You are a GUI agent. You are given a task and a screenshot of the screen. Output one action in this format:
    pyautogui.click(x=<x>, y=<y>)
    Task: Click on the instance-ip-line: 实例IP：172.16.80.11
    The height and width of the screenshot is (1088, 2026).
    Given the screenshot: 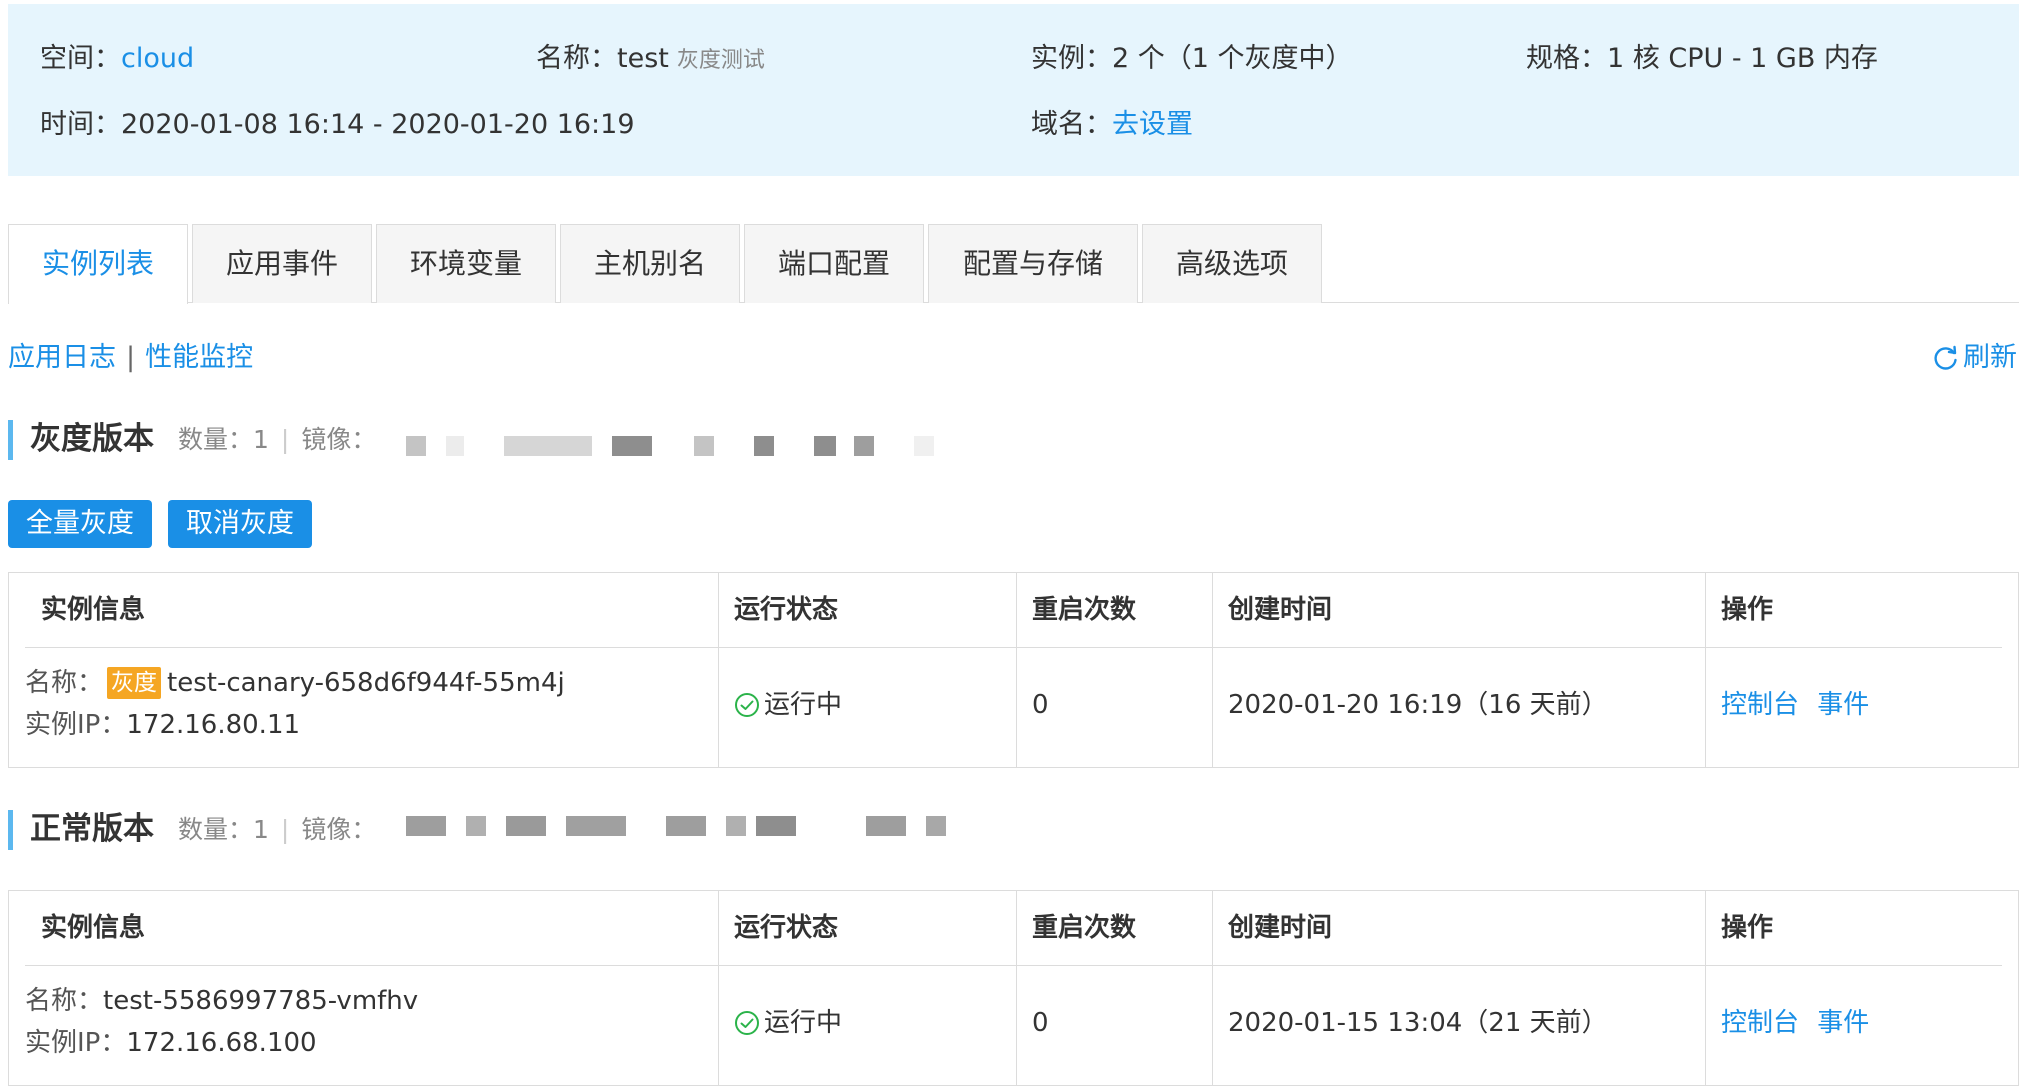 What is the action you would take?
    pyautogui.click(x=162, y=725)
    